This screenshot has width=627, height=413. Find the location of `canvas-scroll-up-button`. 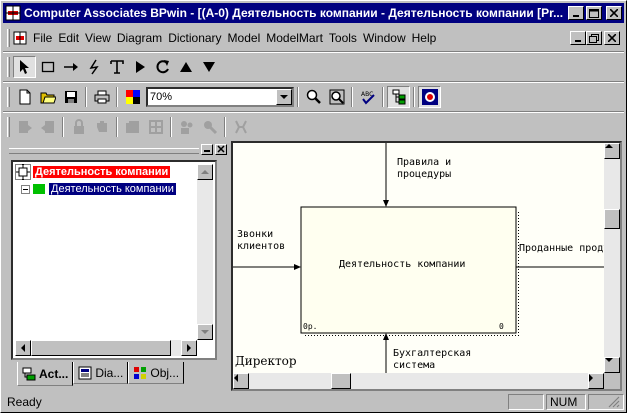

canvas-scroll-up-button is located at coordinates (612, 151).